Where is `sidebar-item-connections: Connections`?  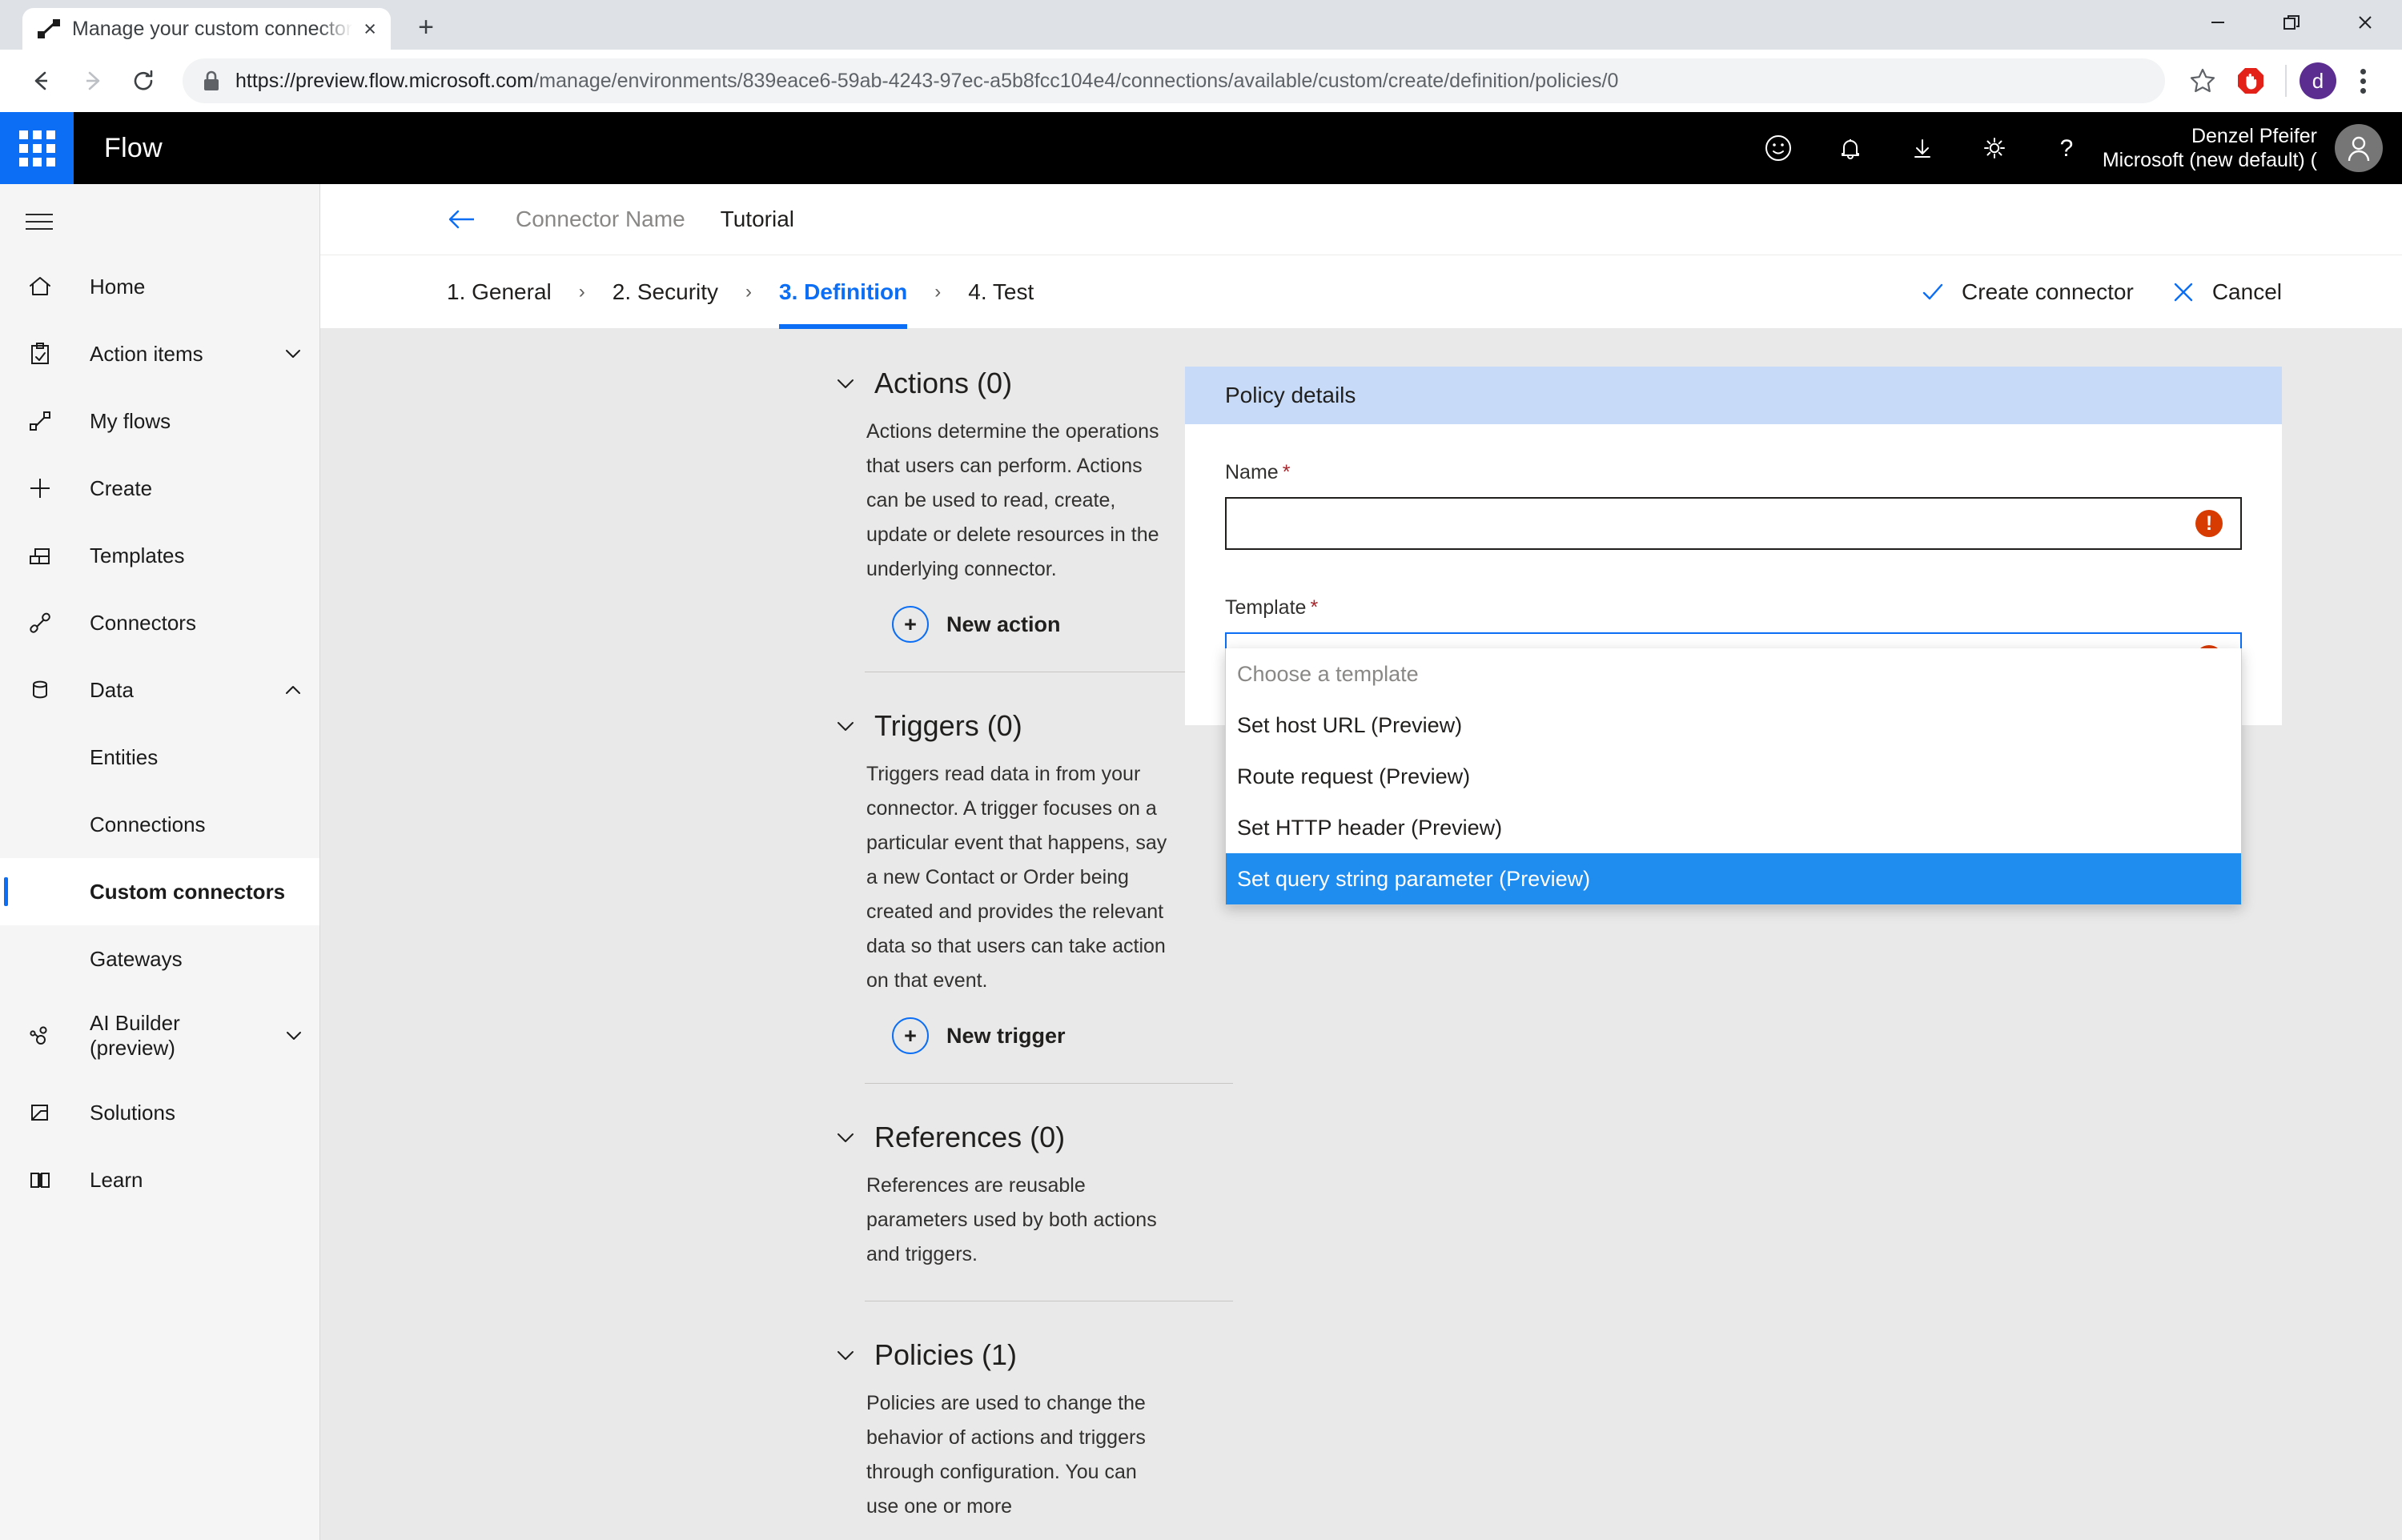
sidebar-item-connections: Connections is located at coordinates (159, 824).